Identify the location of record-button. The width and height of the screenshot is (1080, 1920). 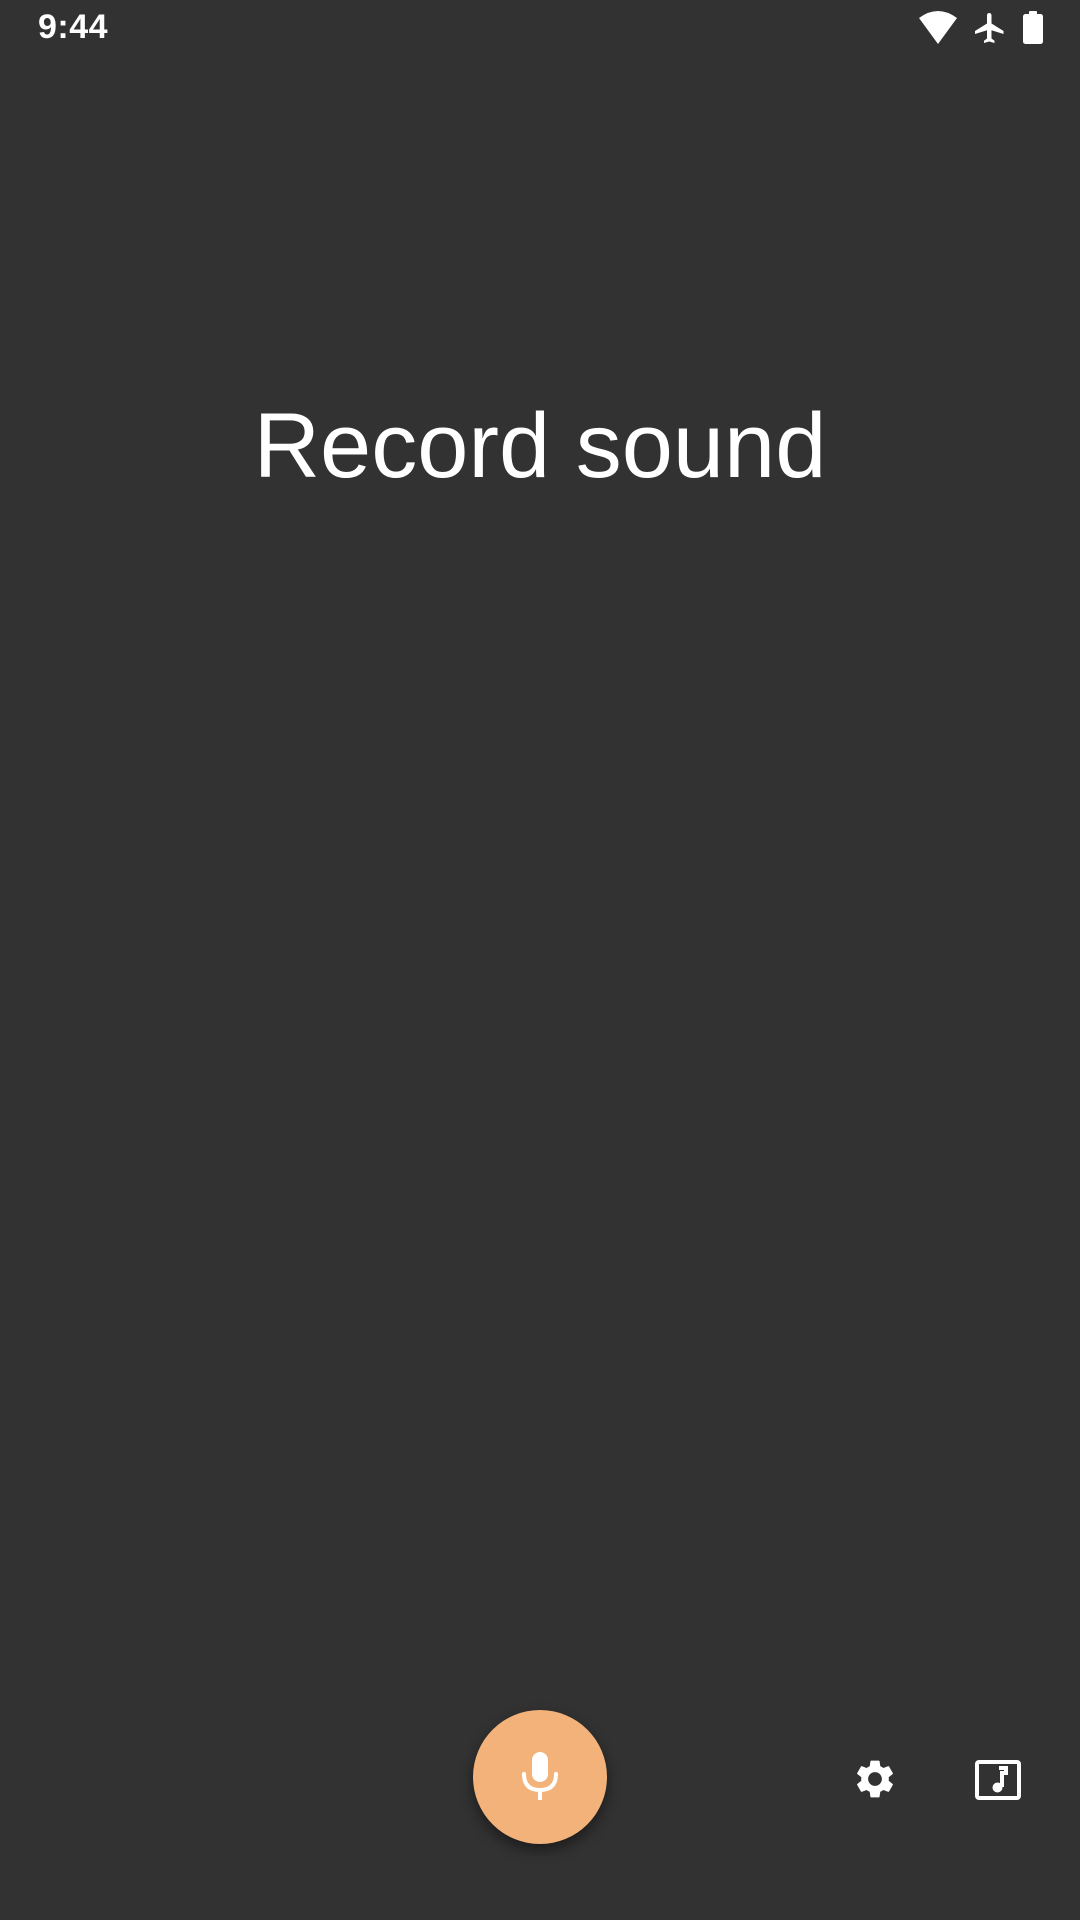
(540, 1777).